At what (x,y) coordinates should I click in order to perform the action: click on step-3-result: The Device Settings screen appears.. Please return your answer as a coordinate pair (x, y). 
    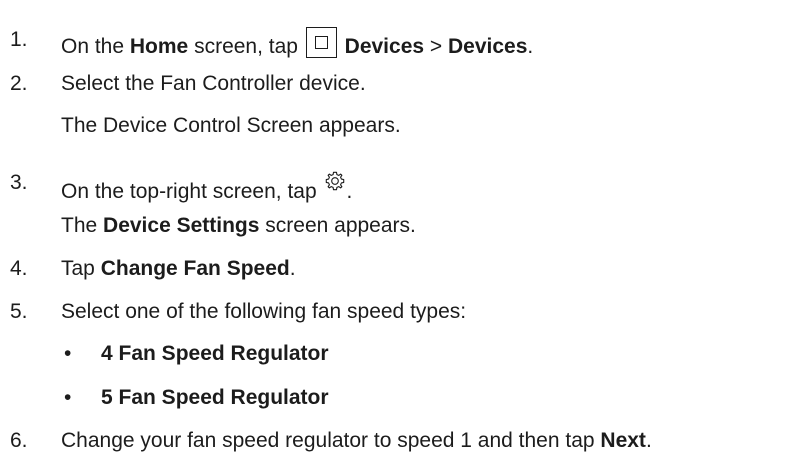
    Looking at the image, I should click on (238, 225).